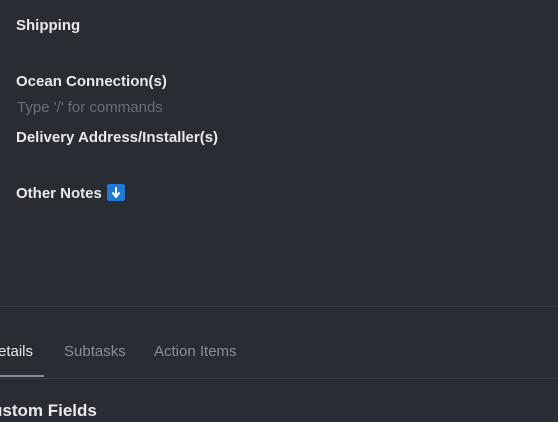 The image size is (558, 422). Describe the element at coordinates (48, 26) in the screenshot. I see `heading-shipping: Shipping` at that location.